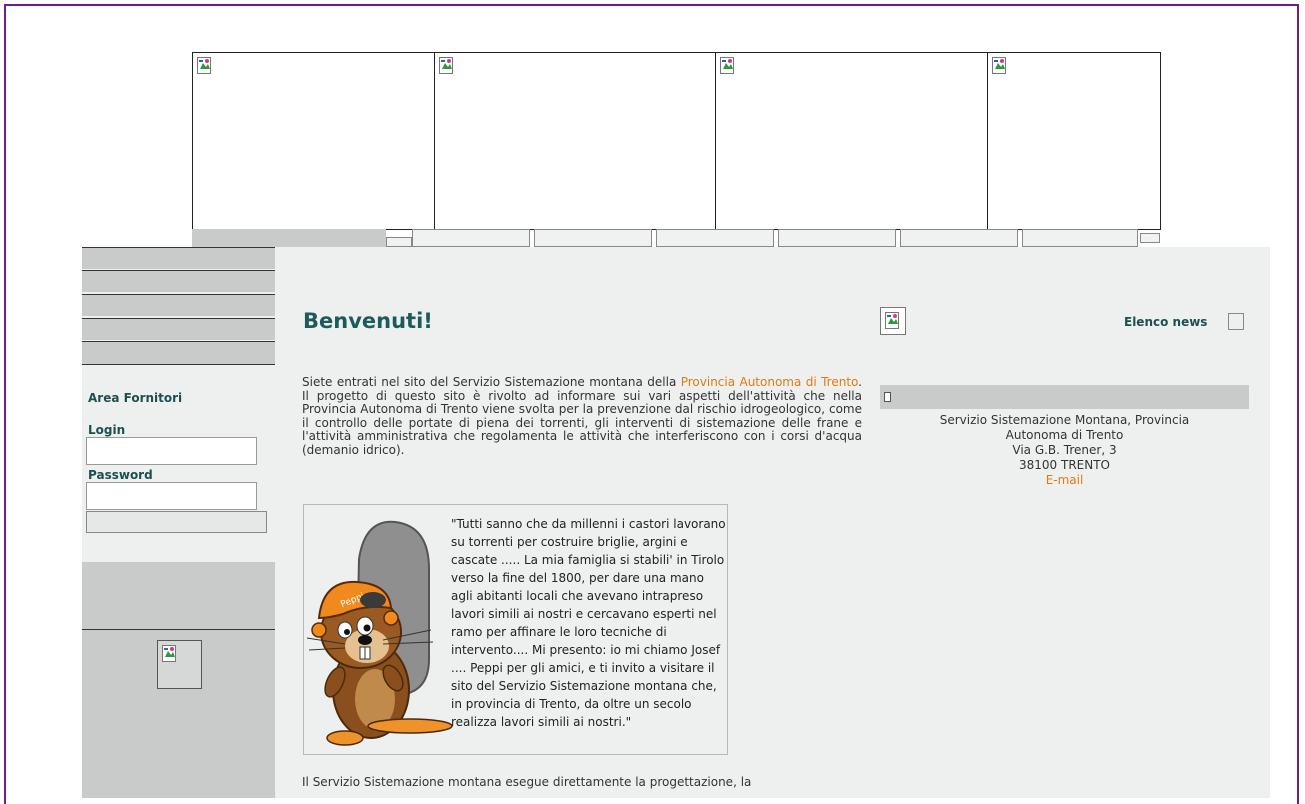 The width and height of the screenshot is (1305, 804). Describe the element at coordinates (1236, 321) in the screenshot. I see `news-checkbox` at that location.